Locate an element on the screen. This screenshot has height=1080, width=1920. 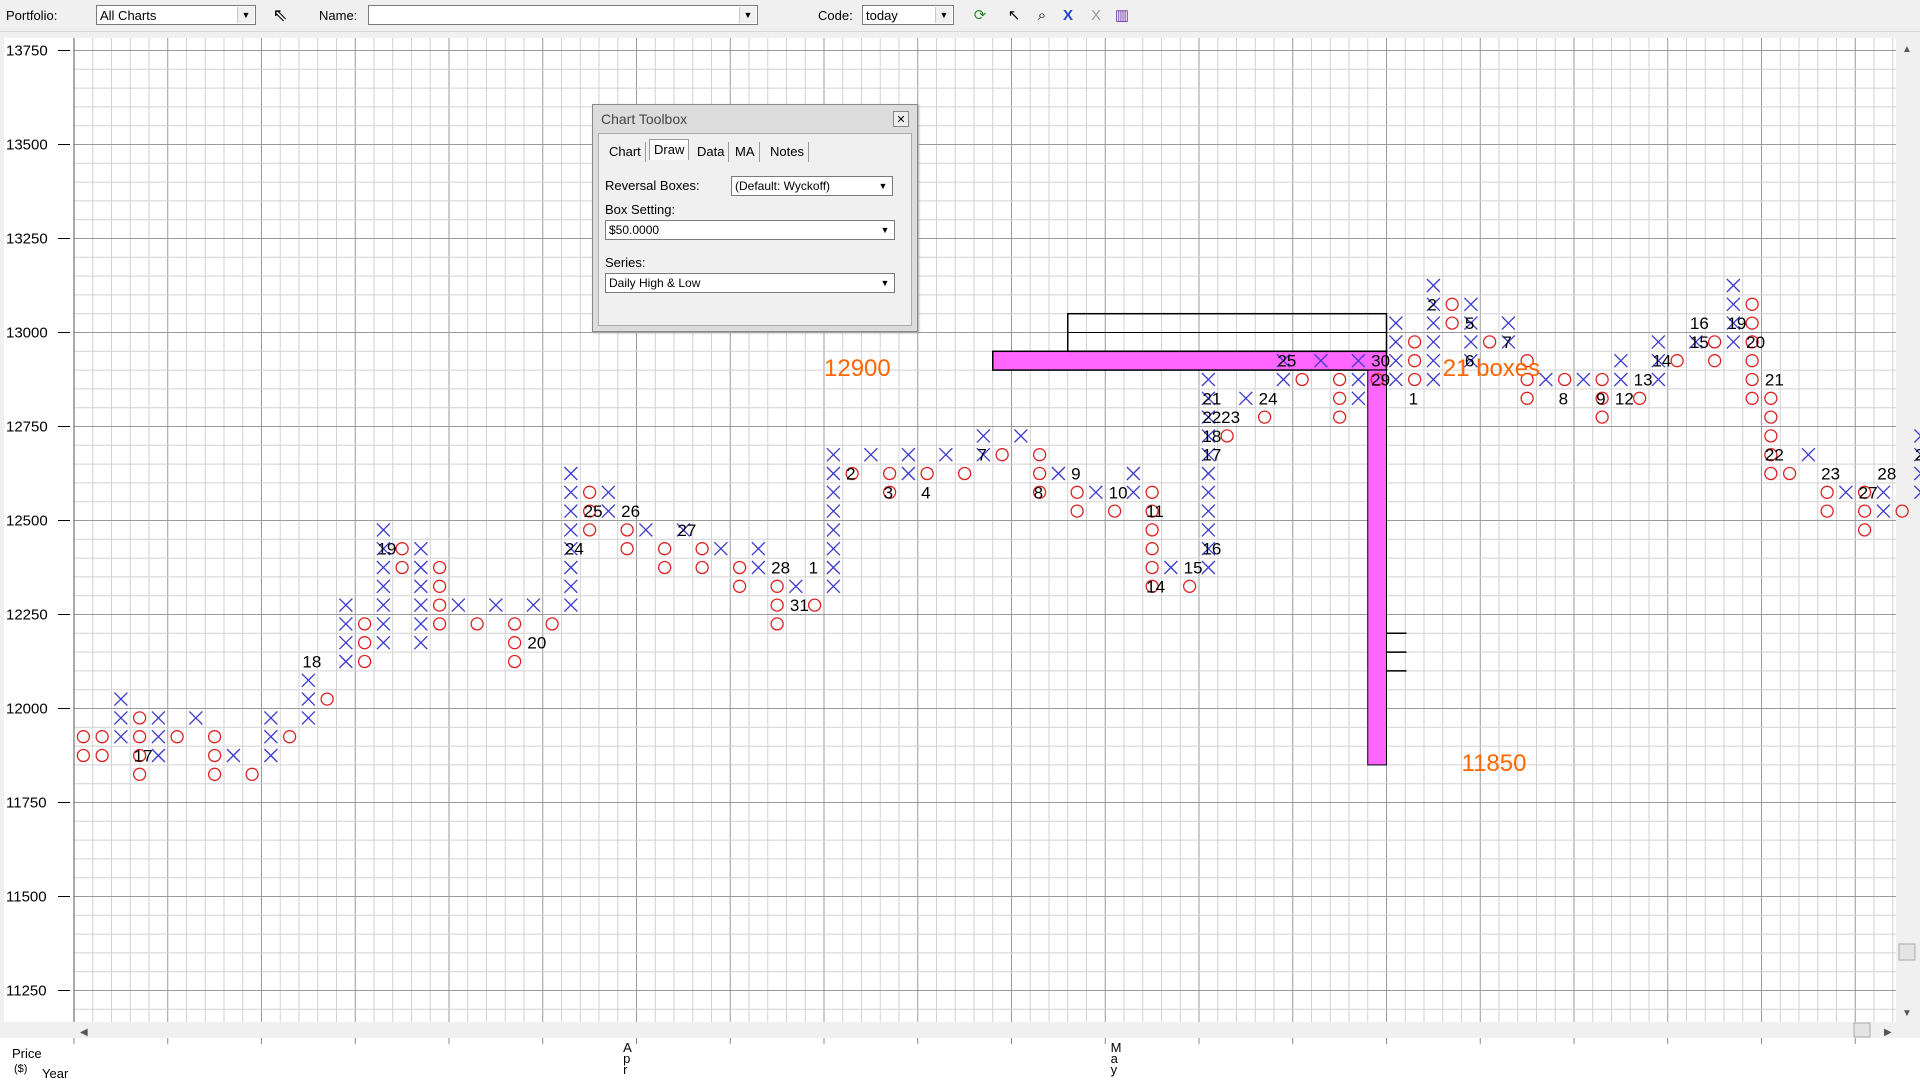
name-label: Name: is located at coordinates (338, 15).